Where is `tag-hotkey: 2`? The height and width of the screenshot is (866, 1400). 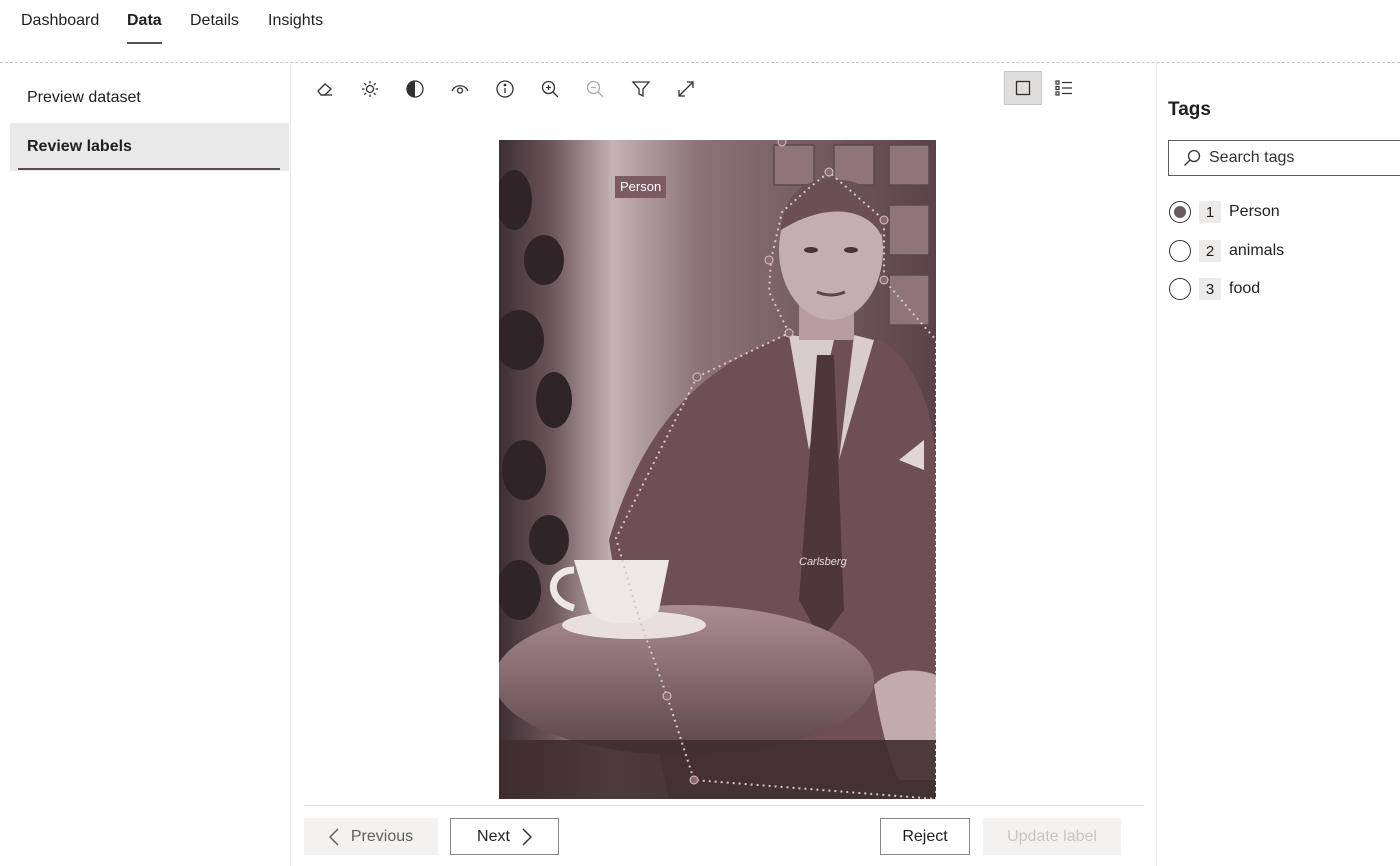 tag-hotkey: 2 is located at coordinates (1210, 251).